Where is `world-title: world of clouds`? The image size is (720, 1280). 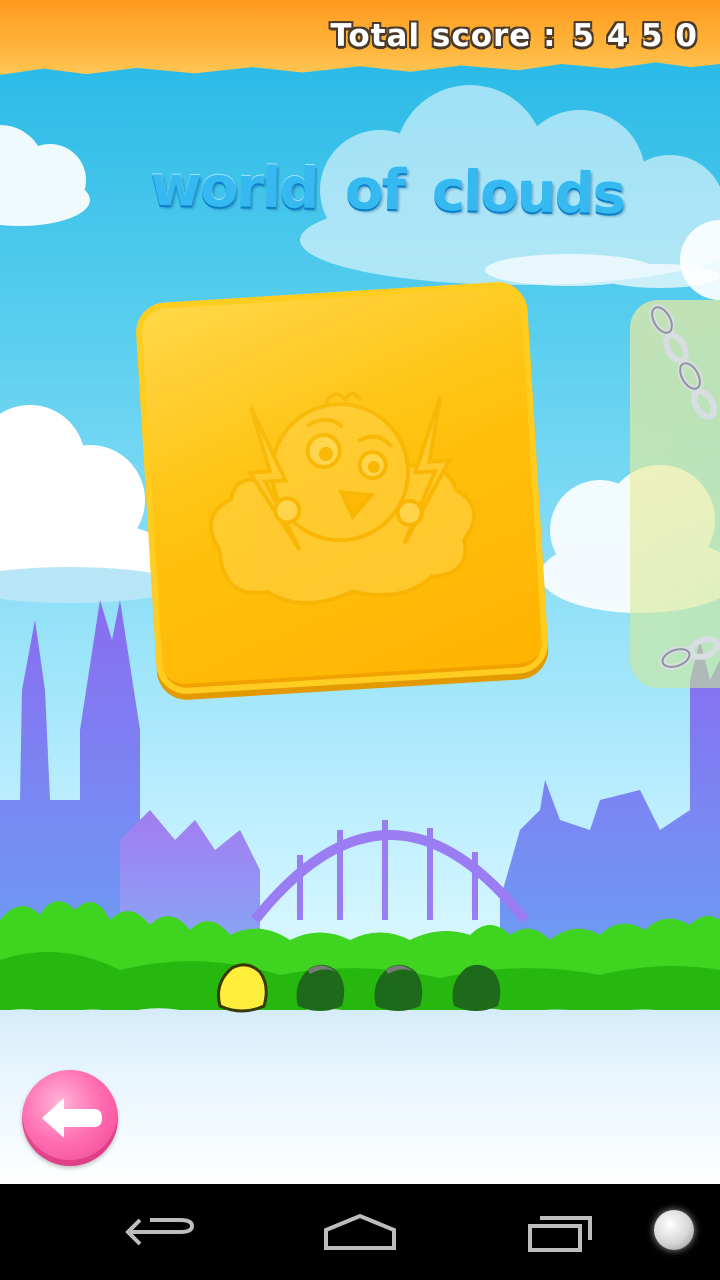 world-title: world of clouds is located at coordinates (386, 190).